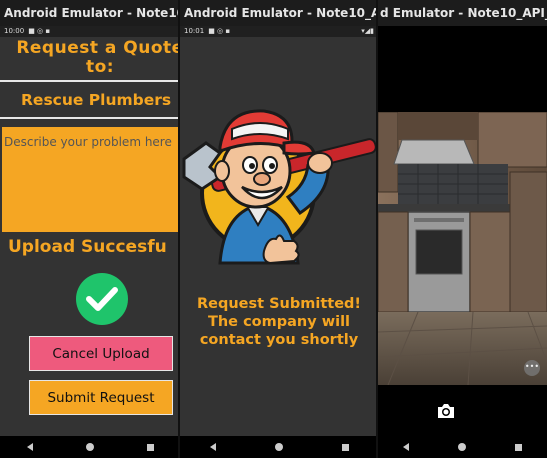  I want to click on upload-status-text: Upload Succesfu, so click(87, 247).